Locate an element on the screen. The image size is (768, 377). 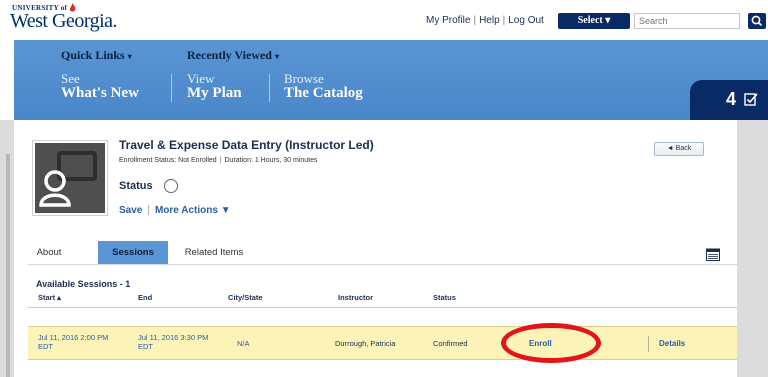
transcript-count-badge: 4 is located at coordinates (729, 100).